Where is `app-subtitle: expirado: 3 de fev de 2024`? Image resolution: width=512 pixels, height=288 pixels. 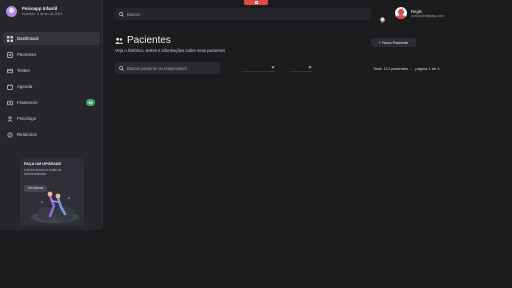
app-subtitle: expirado: 3 de fev de 2024 is located at coordinates (42, 14).